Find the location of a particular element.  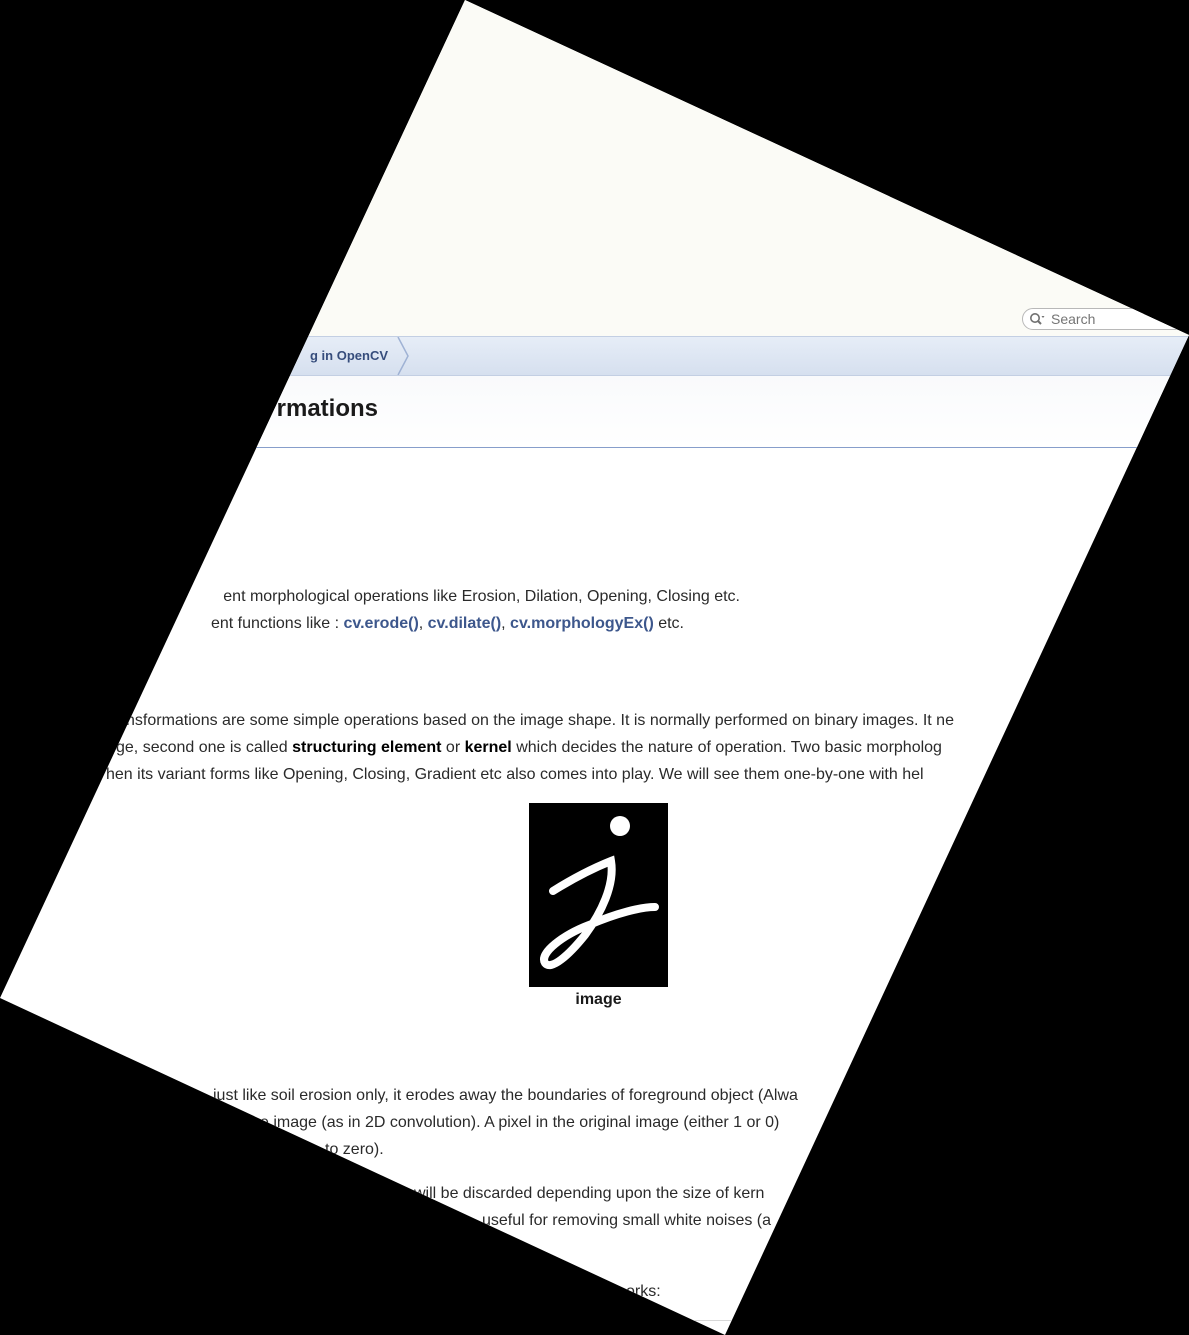

page-title: rmations is located at coordinates (327, 408).